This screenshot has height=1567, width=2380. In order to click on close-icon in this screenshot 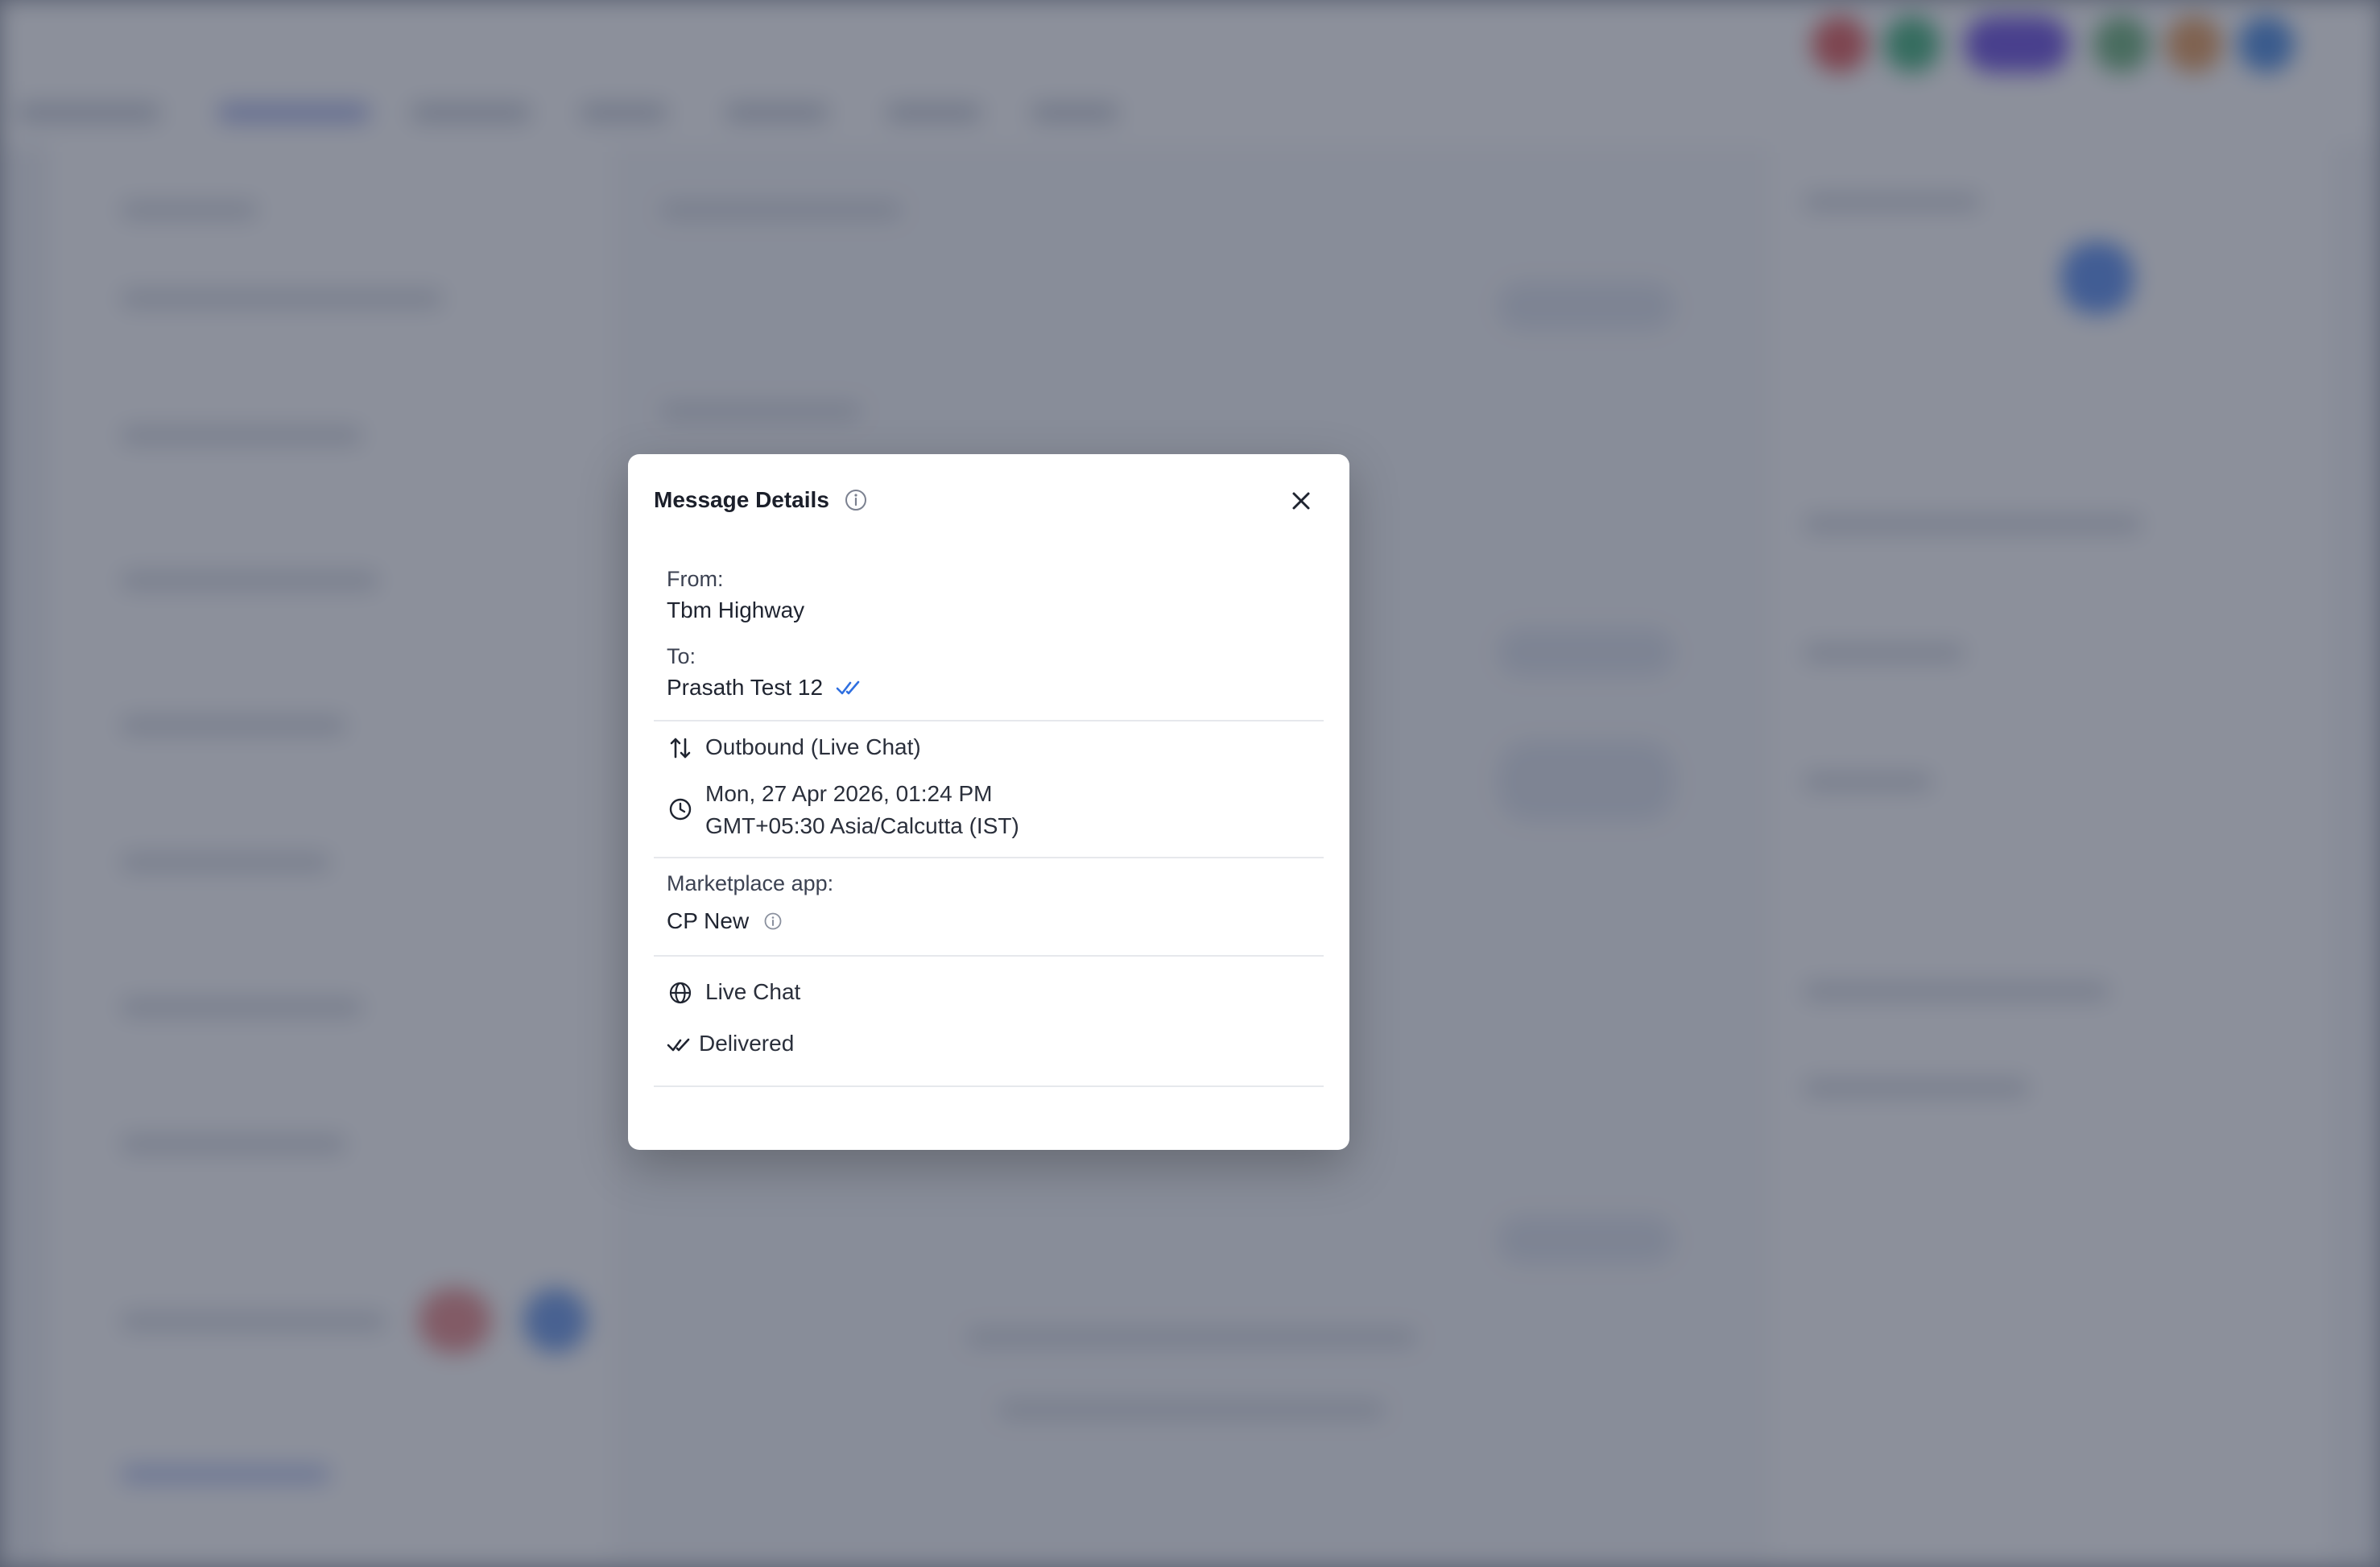, I will do `click(1301, 501)`.